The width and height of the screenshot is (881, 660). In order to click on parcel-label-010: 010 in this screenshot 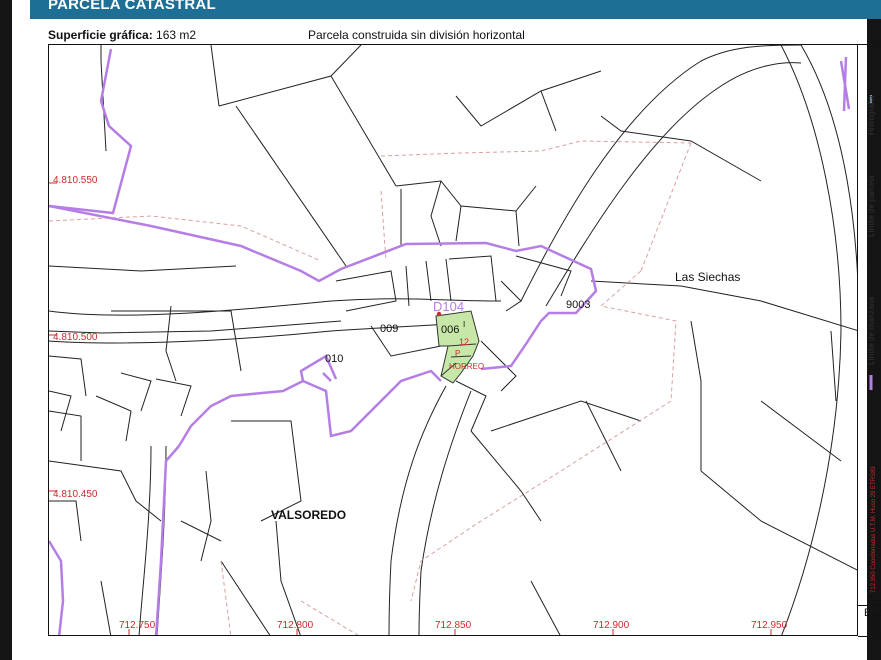, I will do `click(334, 359)`.